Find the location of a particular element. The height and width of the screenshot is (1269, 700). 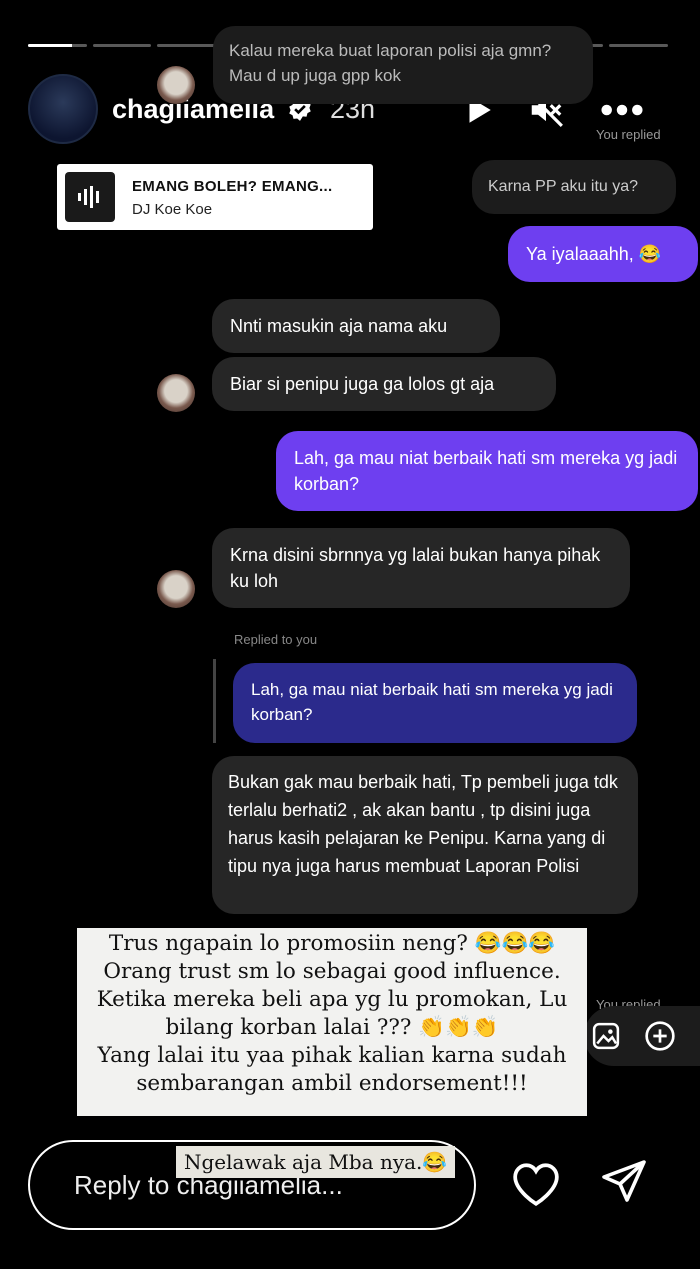

message-sent: Ya iyalaaahh, 😂 is located at coordinates (603, 254).